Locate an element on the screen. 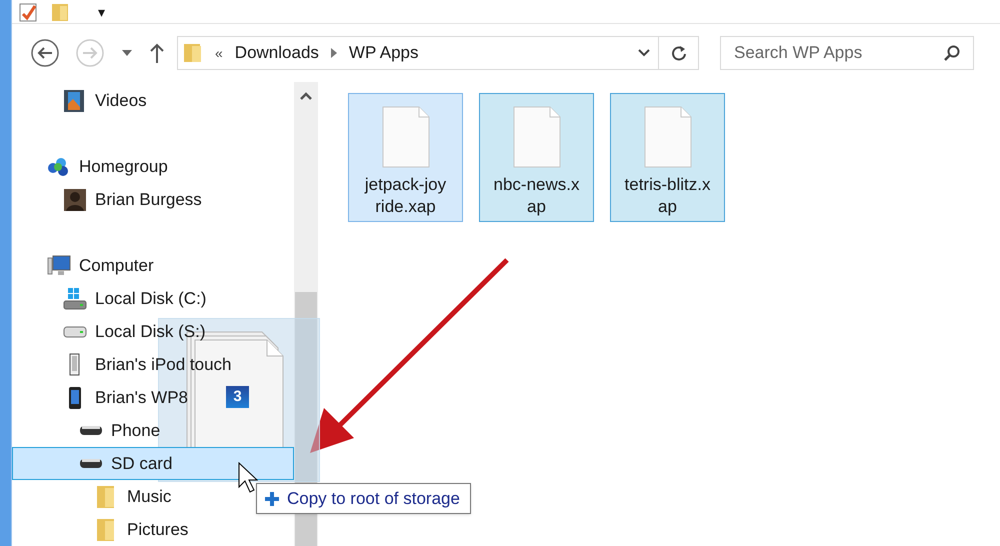 This screenshot has width=1000, height=546. back-icon is located at coordinates (45, 53).